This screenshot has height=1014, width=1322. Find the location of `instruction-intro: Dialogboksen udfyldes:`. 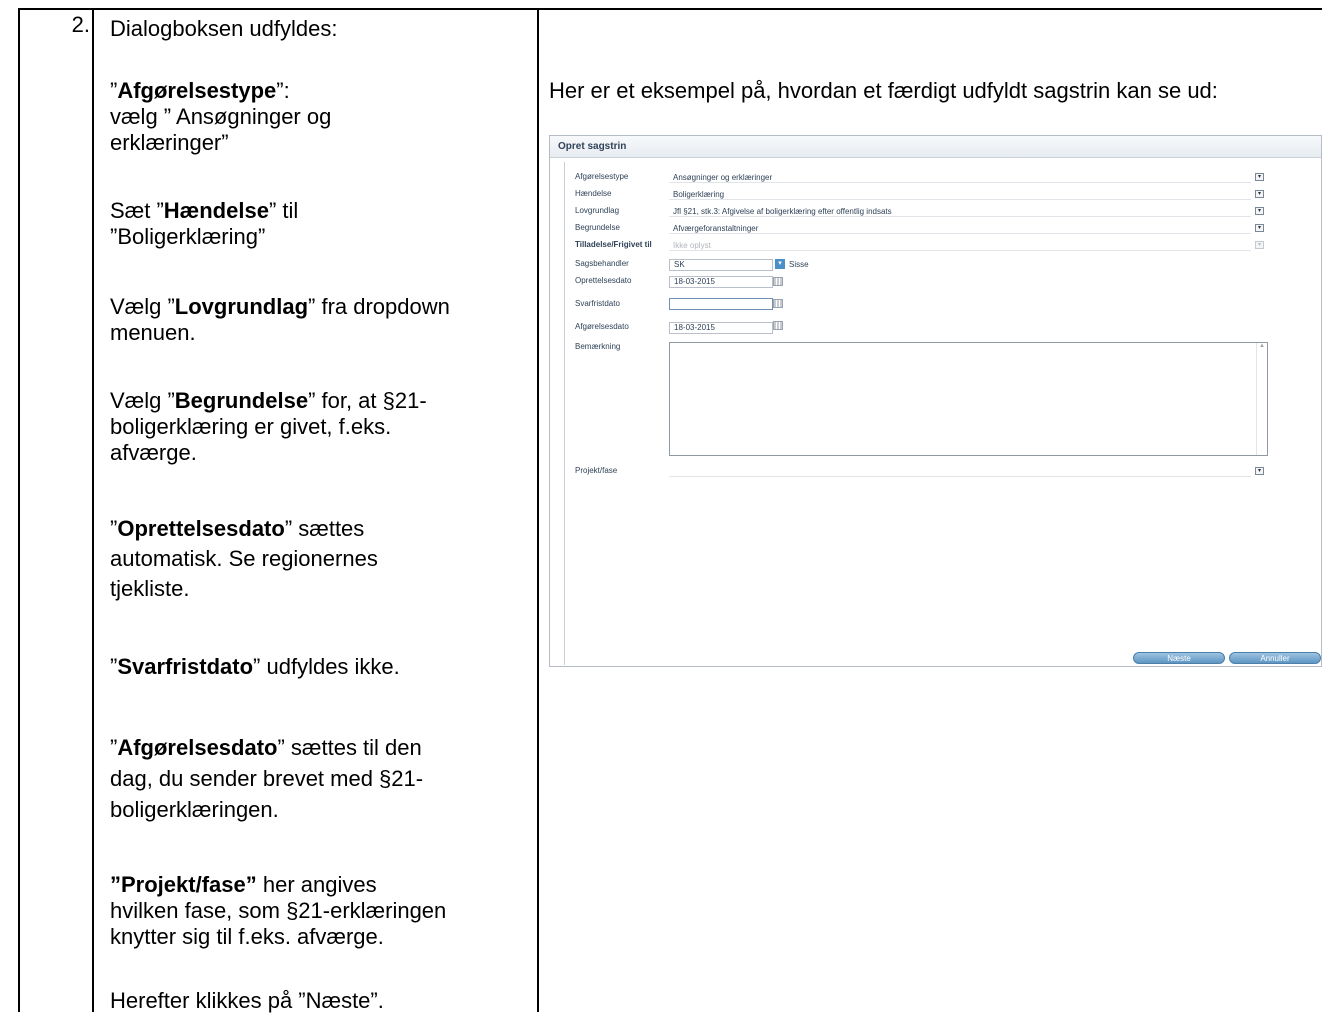

instruction-intro: Dialogboksen udfyldes: is located at coordinates (224, 28).